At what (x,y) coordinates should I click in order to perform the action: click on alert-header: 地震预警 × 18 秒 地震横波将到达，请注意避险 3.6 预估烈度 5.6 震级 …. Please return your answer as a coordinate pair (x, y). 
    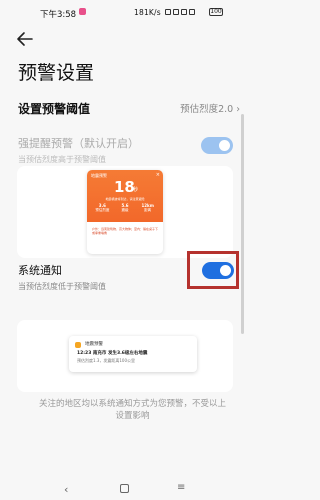
    Looking at the image, I should click on (125, 196).